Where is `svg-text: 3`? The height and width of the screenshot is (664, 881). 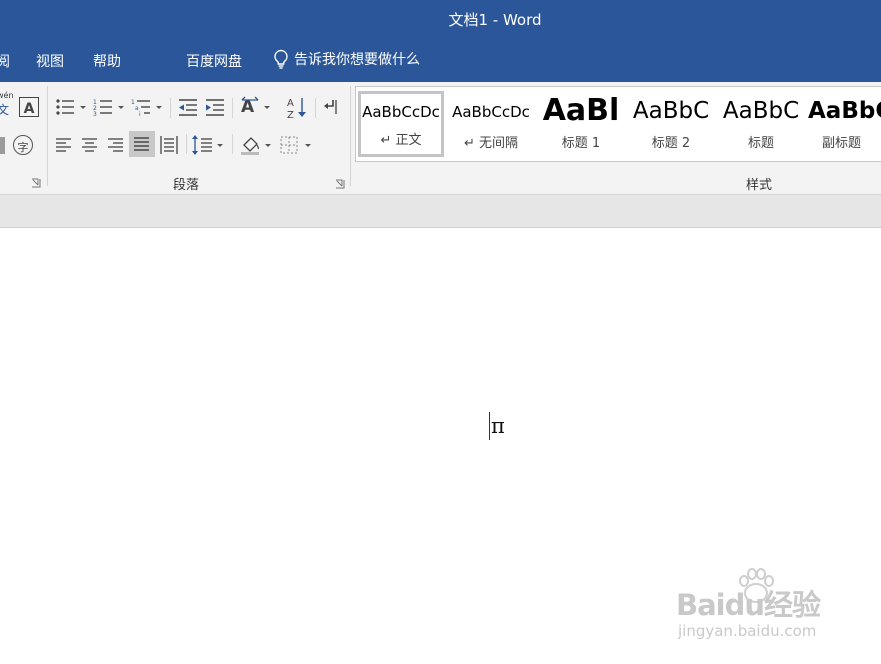
svg-text: 3 is located at coordinates (95, 113).